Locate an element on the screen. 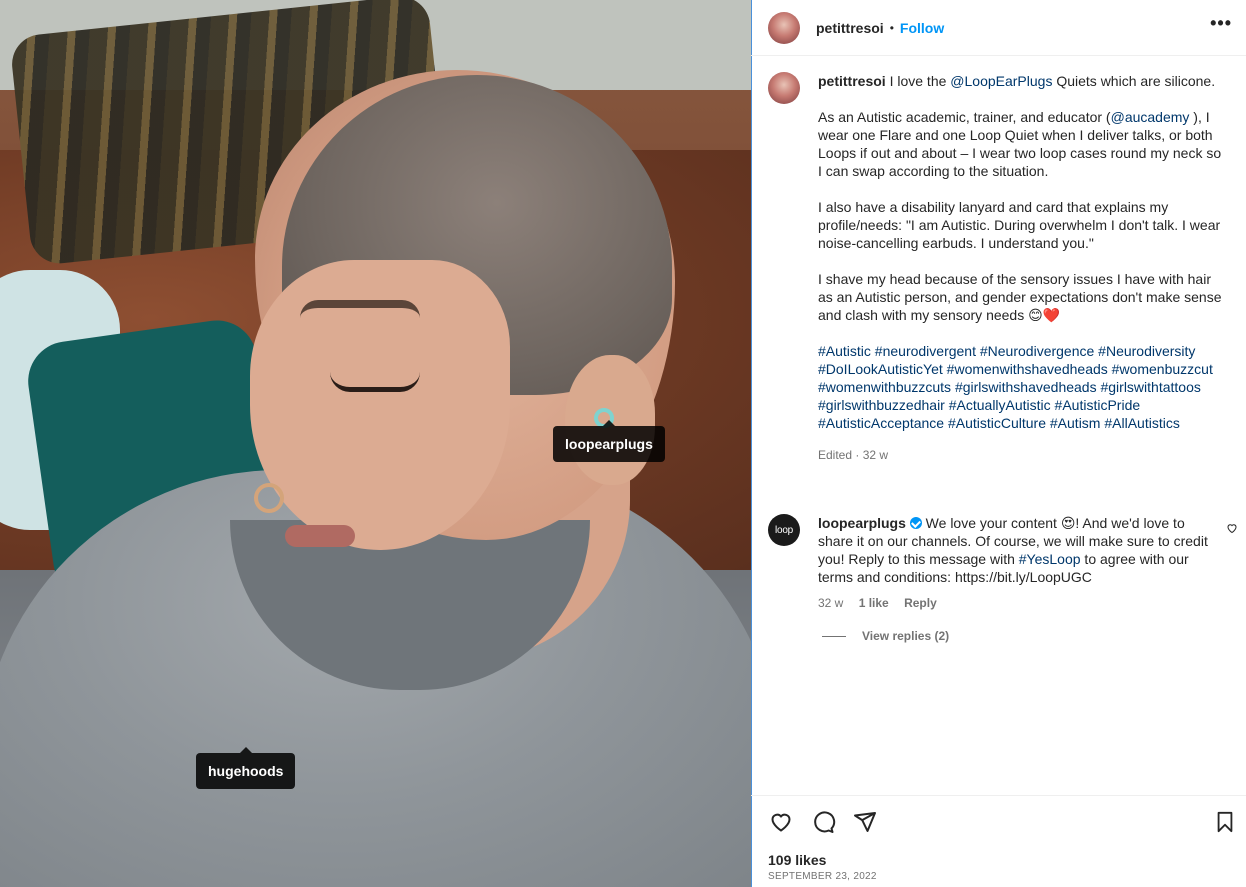  comment-username: loopearplugs is located at coordinates (862, 523).